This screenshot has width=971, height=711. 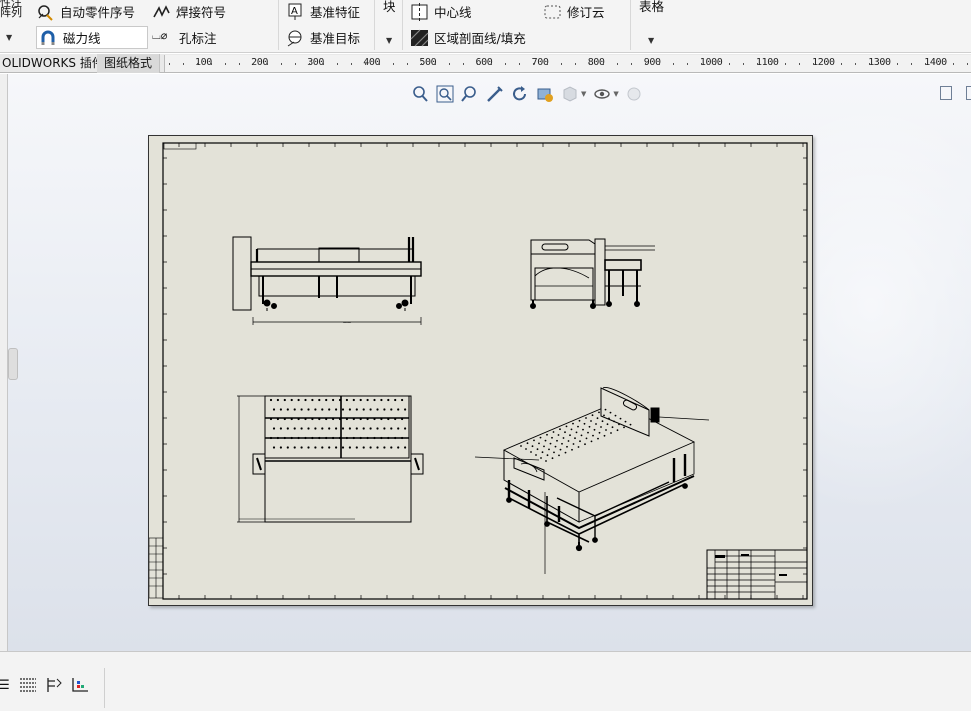 What do you see at coordinates (946, 93) in the screenshot?
I see `split-view-icon` at bounding box center [946, 93].